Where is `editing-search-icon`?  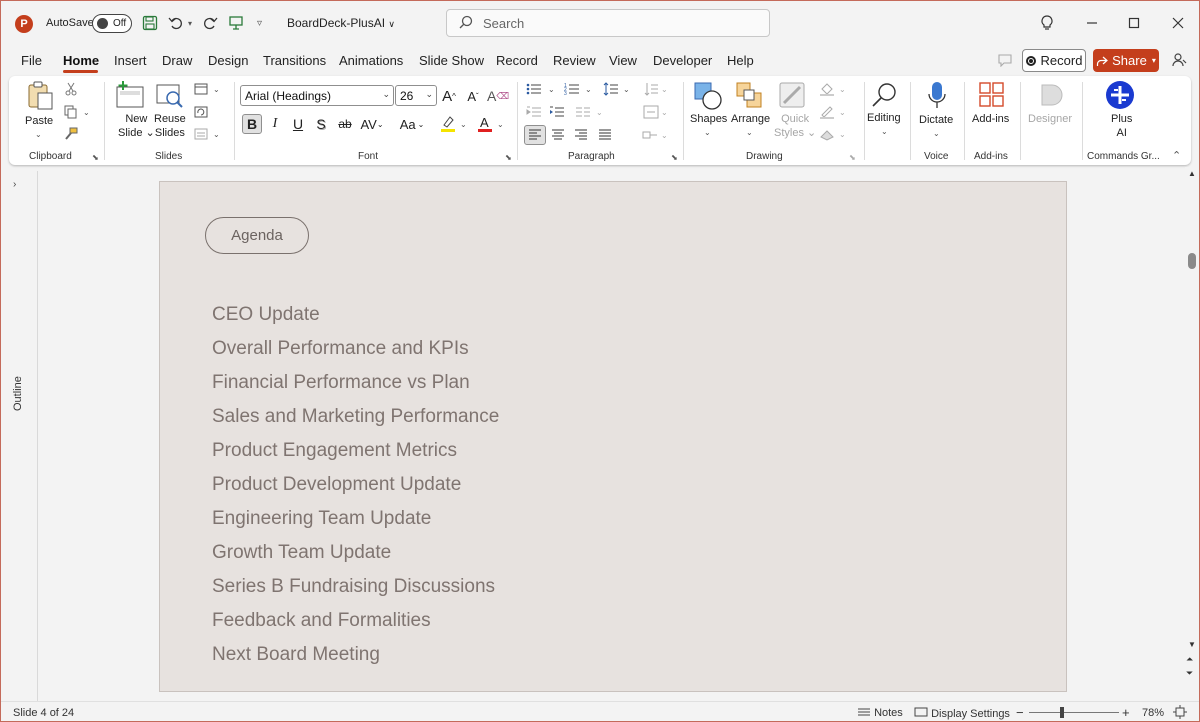
editing-search-icon is located at coordinates (885, 95).